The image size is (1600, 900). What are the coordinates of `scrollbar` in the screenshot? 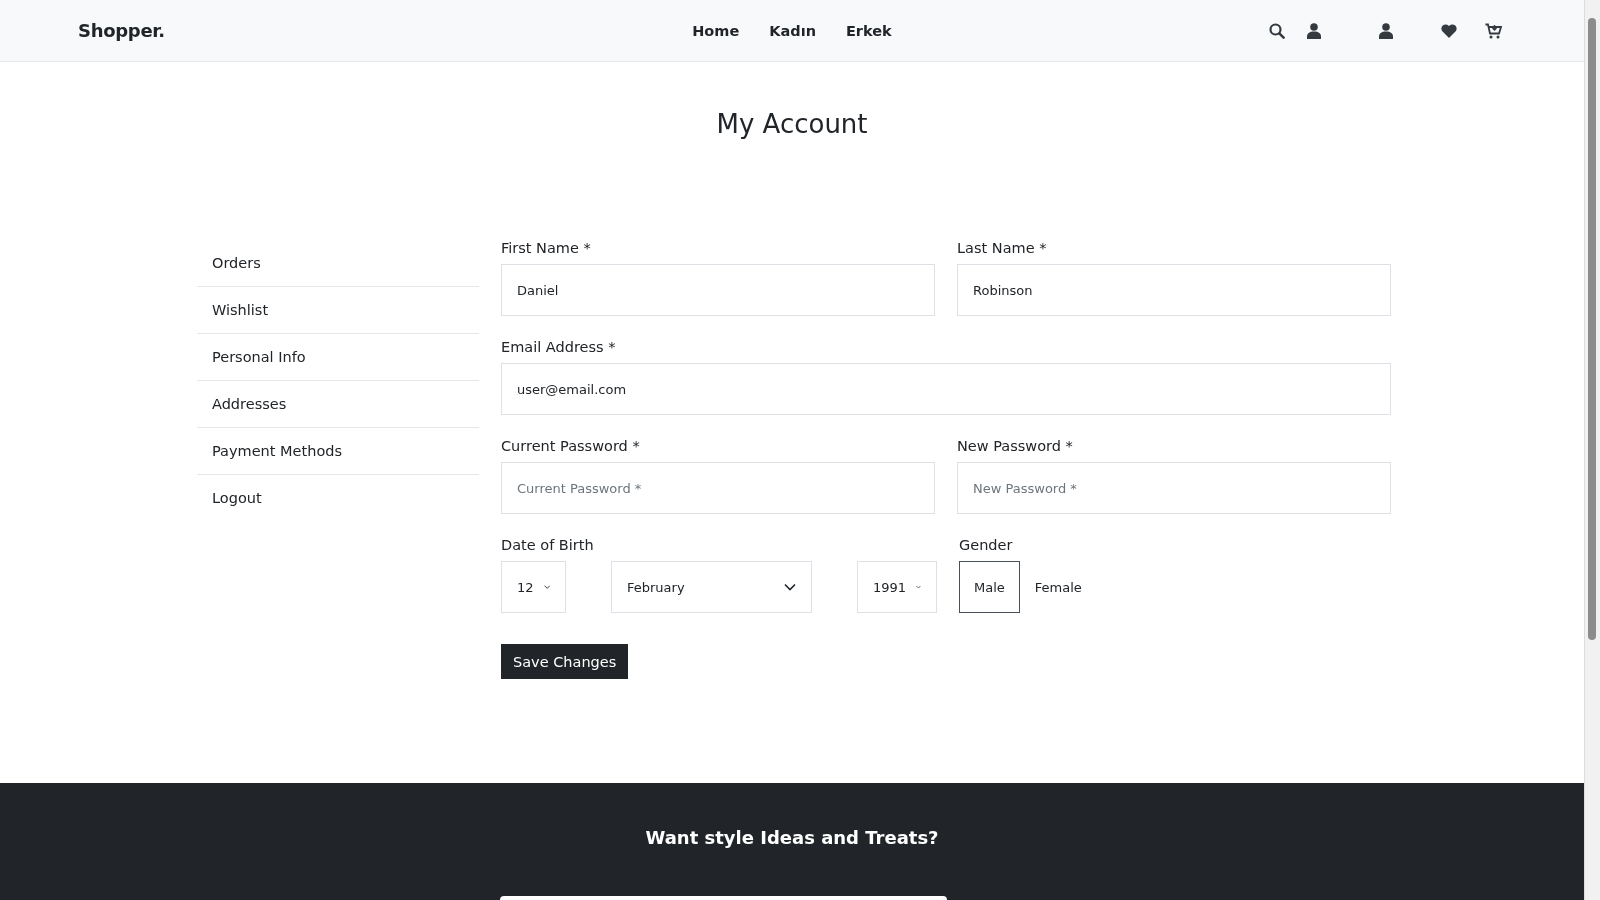 It's located at (1592, 450).